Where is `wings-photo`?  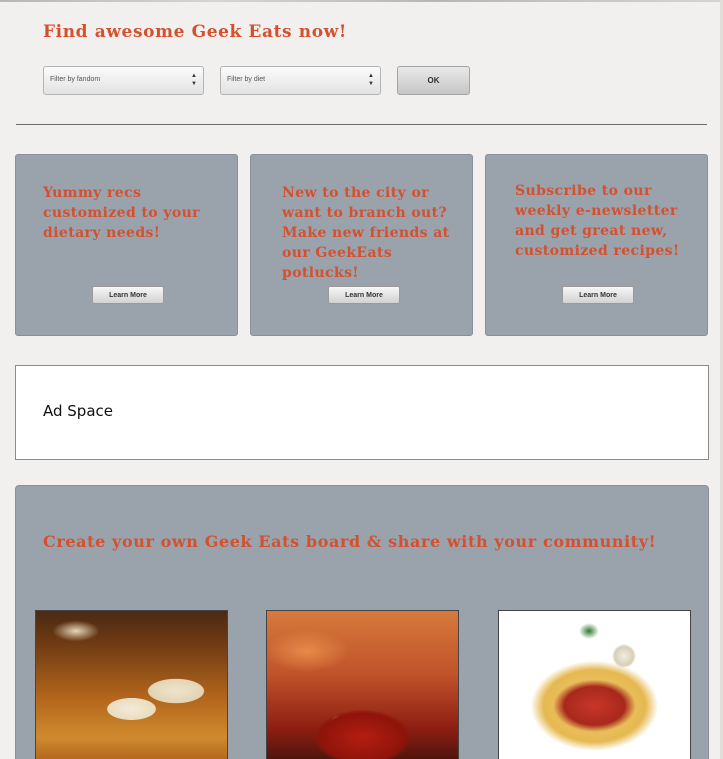 wings-photo is located at coordinates (362, 684).